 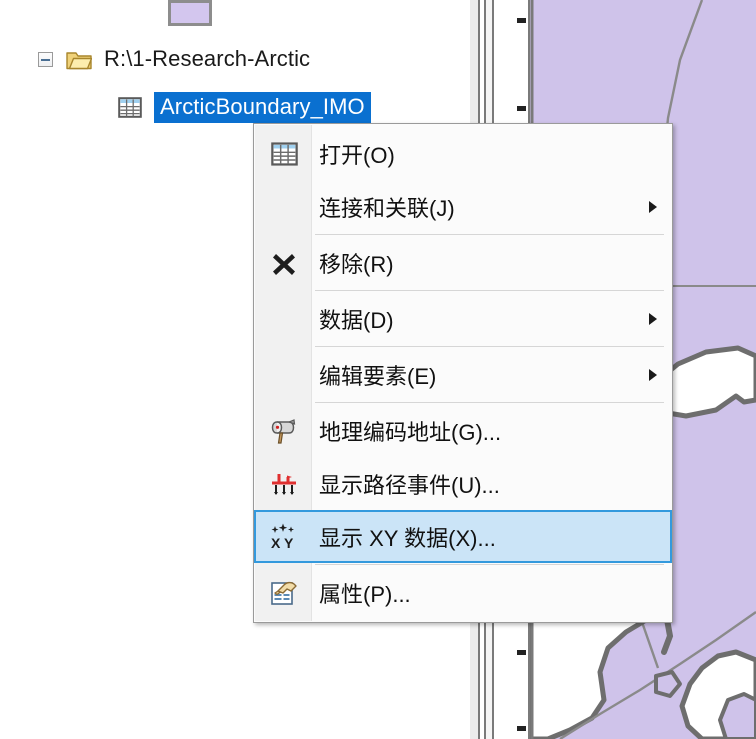 I want to click on route-events-icon, so click(x=284, y=484).